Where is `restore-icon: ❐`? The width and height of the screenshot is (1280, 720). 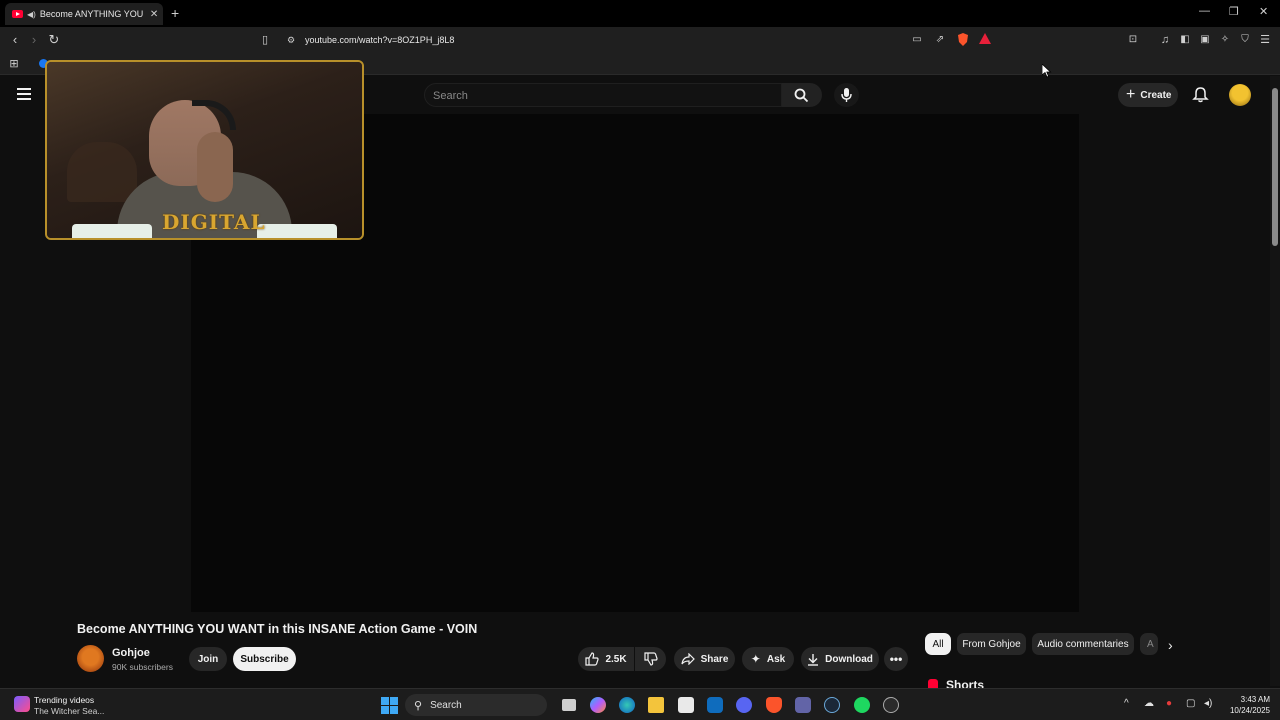 restore-icon: ❐ is located at coordinates (1234, 11).